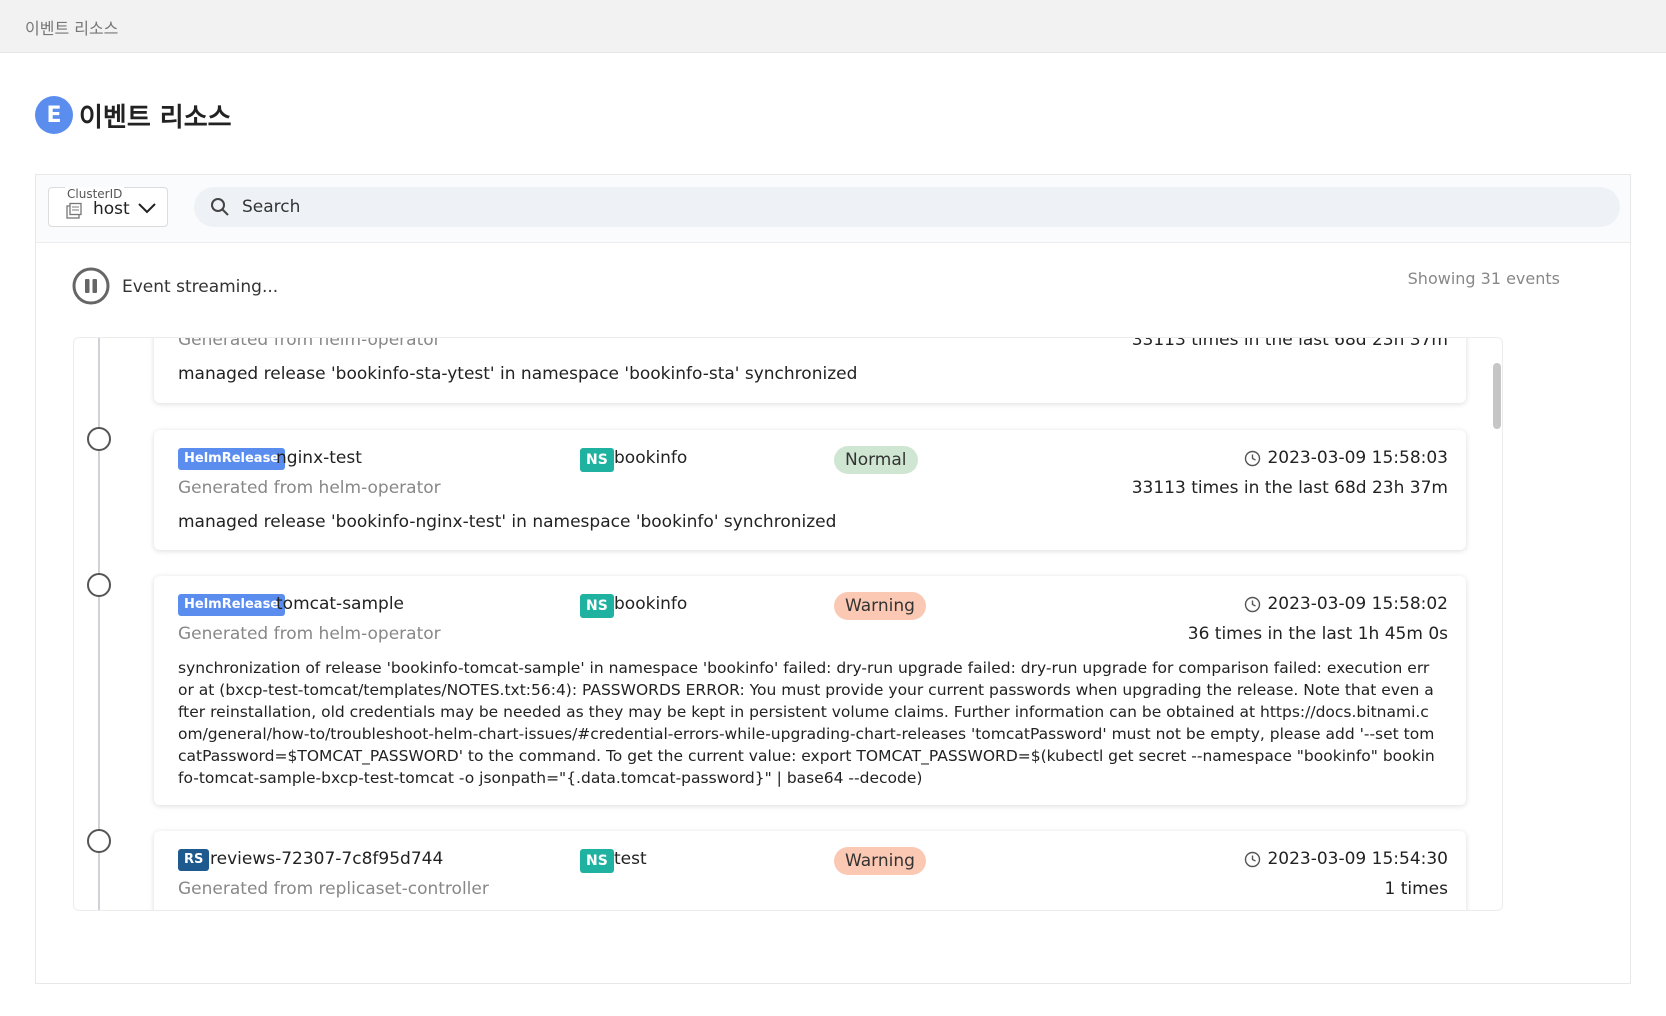 The width and height of the screenshot is (1666, 1016). Describe the element at coordinates (333, 889) in the screenshot. I see `event-source: Generated from replicaset-controller` at that location.